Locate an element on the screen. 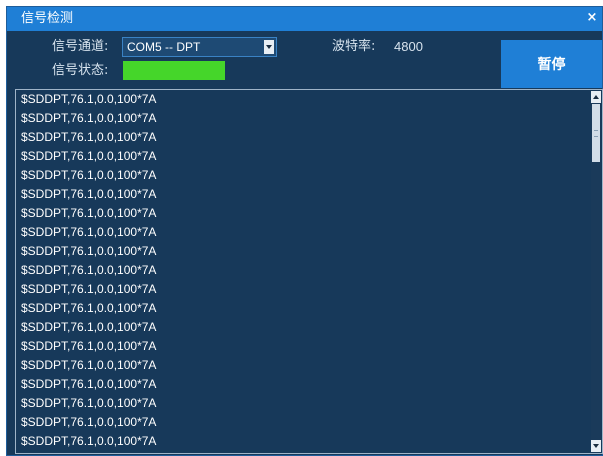 The height and width of the screenshot is (456, 603). channel-select: COM5 -- DPT is located at coordinates (199, 47).